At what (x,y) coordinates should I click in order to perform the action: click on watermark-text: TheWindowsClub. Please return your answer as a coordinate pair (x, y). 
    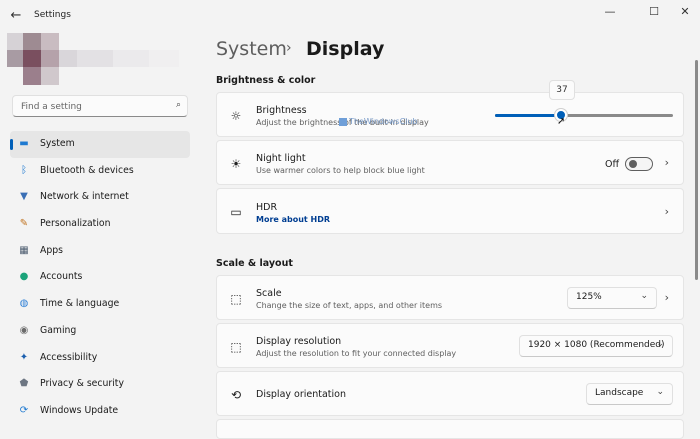
    Looking at the image, I should click on (383, 121).